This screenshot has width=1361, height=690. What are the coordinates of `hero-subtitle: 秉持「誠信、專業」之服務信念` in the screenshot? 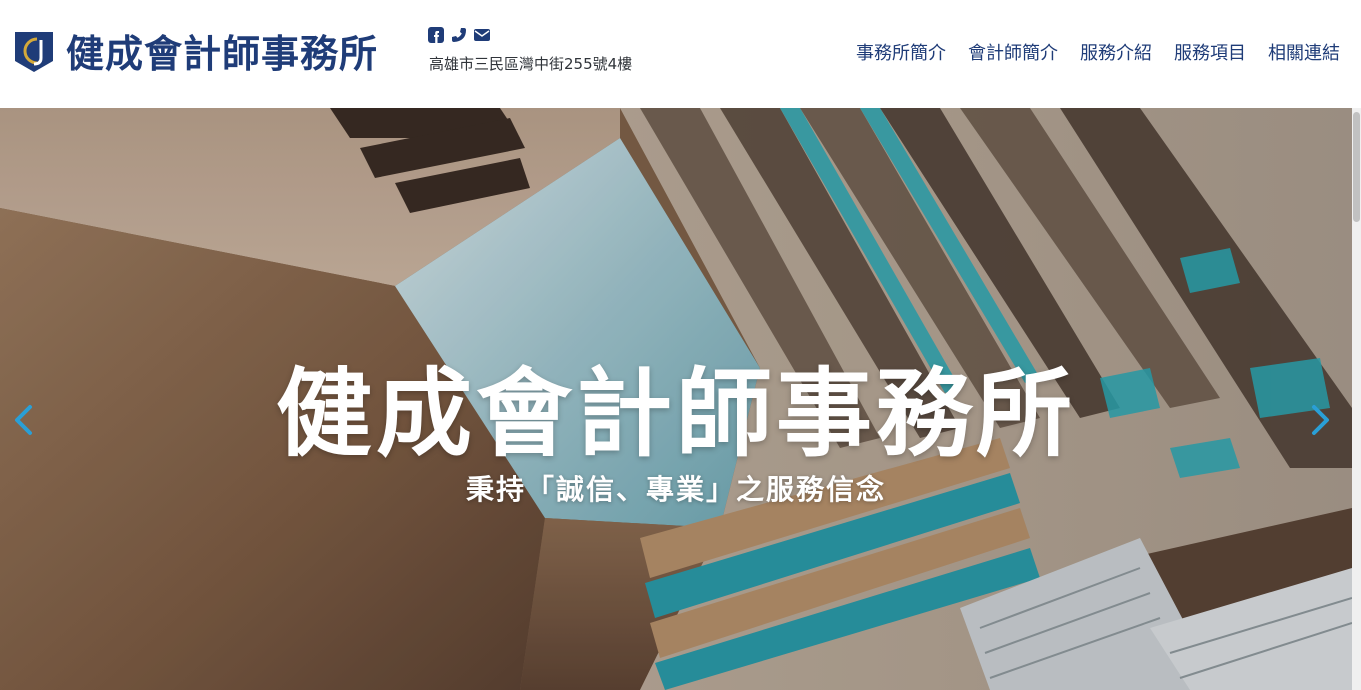 It's located at (675, 489).